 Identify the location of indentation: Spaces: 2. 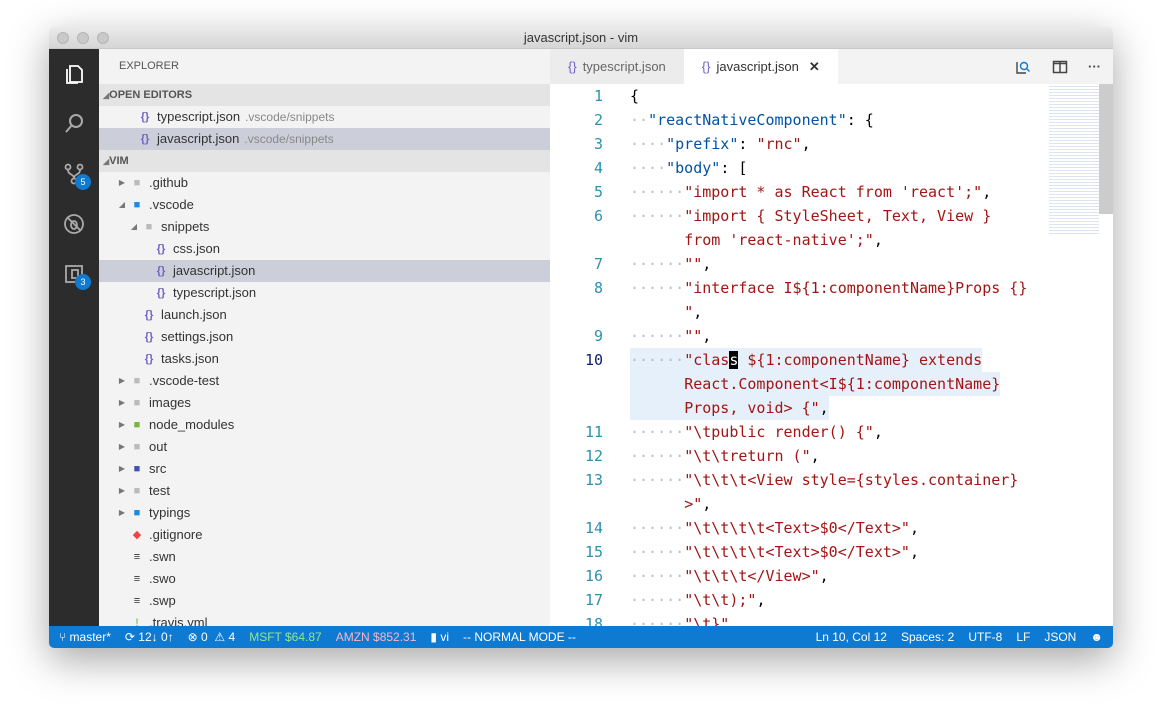
(927, 637).